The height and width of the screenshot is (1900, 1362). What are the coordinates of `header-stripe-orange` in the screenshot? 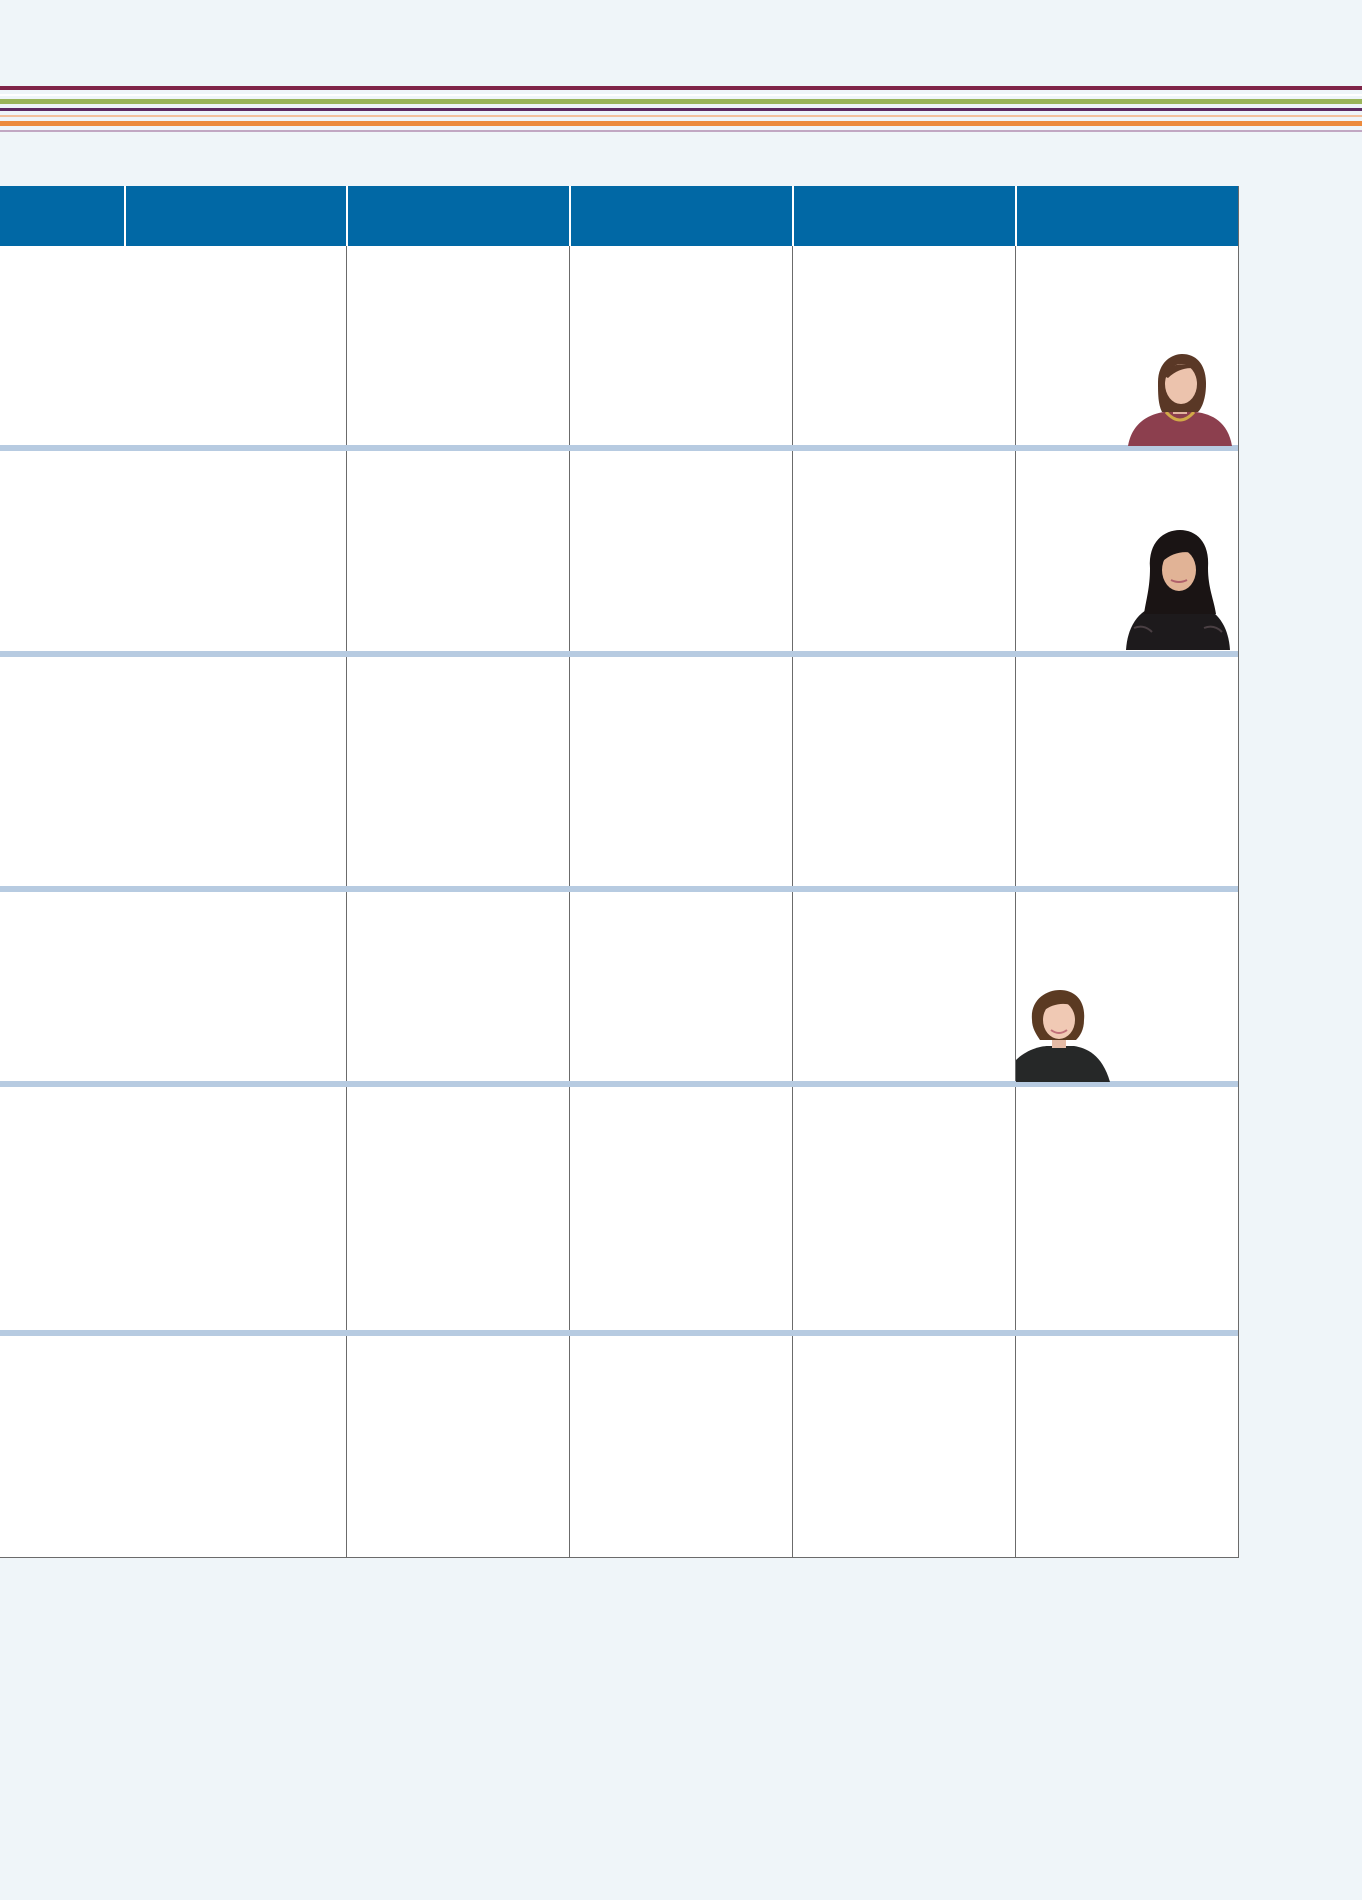 It's located at (681, 123).